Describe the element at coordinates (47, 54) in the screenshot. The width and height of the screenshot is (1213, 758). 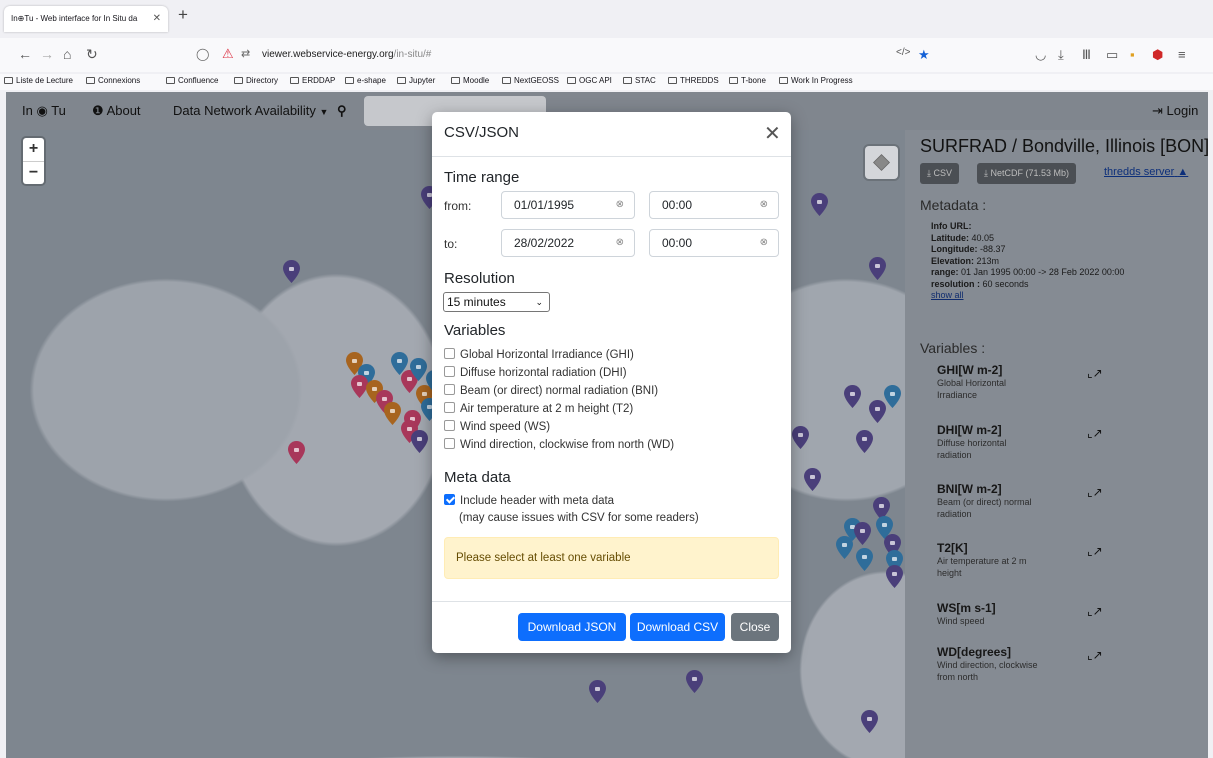
I see `forward-icon: →` at that location.